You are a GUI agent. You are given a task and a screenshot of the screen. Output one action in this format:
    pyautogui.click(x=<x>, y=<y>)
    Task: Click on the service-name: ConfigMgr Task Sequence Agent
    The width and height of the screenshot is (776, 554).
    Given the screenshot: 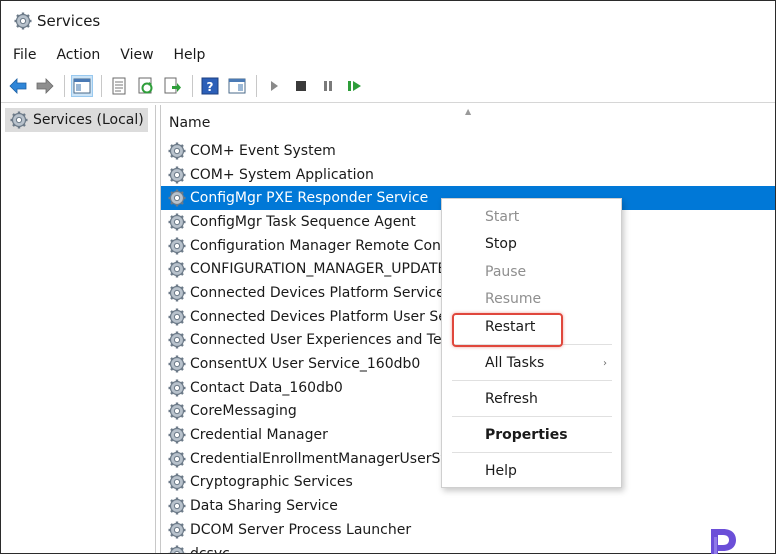 What is the action you would take?
    pyautogui.click(x=303, y=221)
    